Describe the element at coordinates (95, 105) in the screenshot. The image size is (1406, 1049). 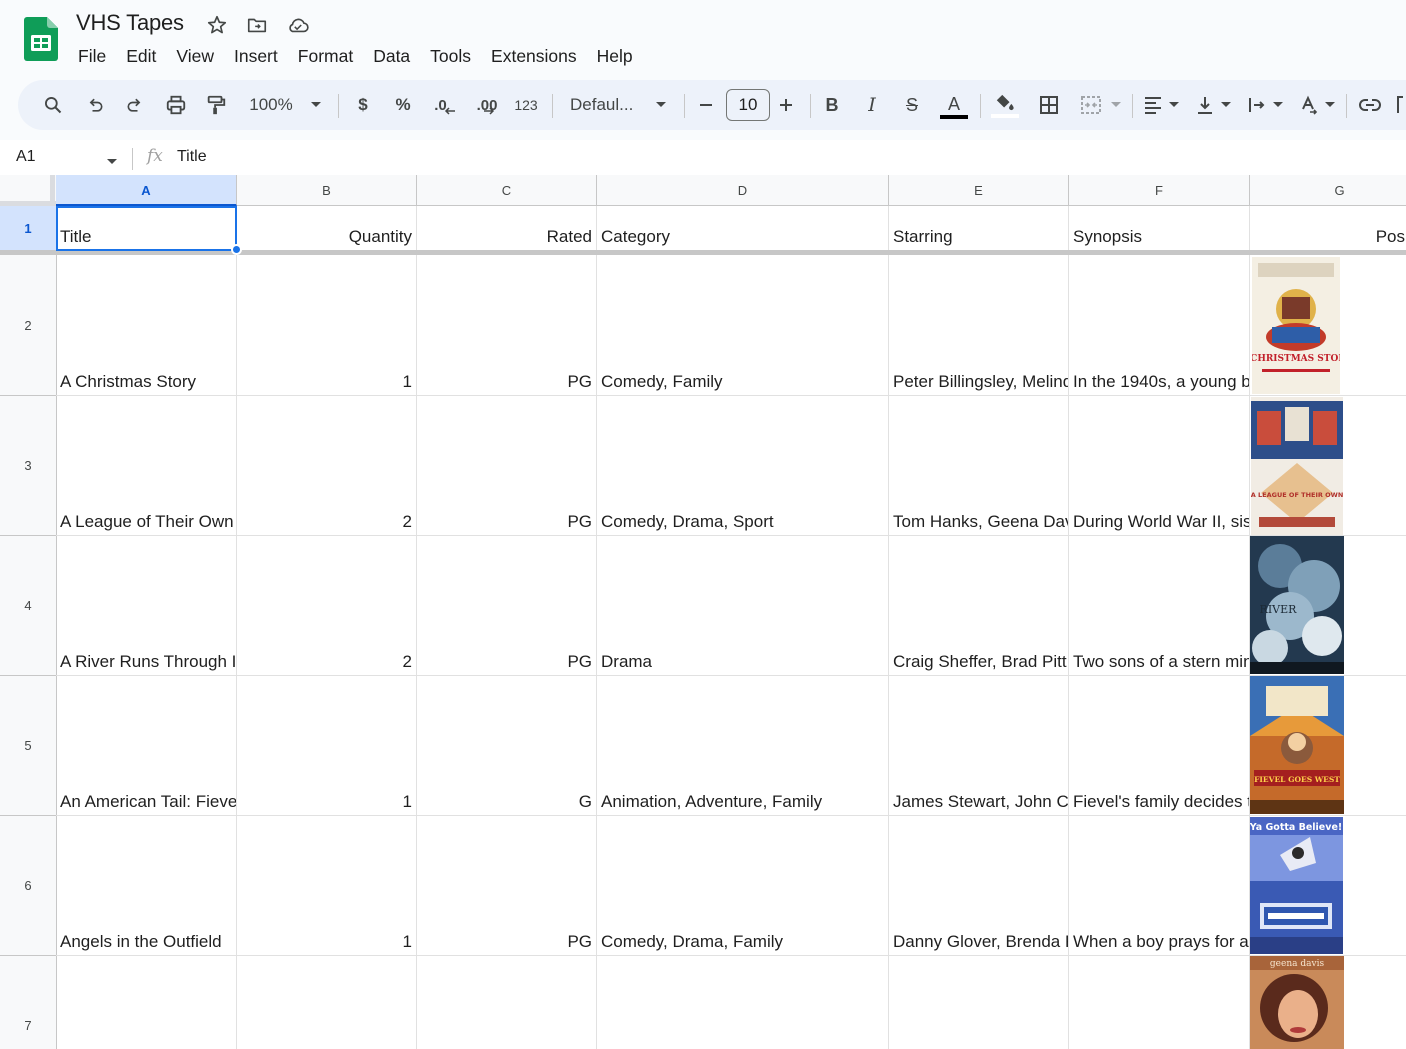
I see `undo-icon` at that location.